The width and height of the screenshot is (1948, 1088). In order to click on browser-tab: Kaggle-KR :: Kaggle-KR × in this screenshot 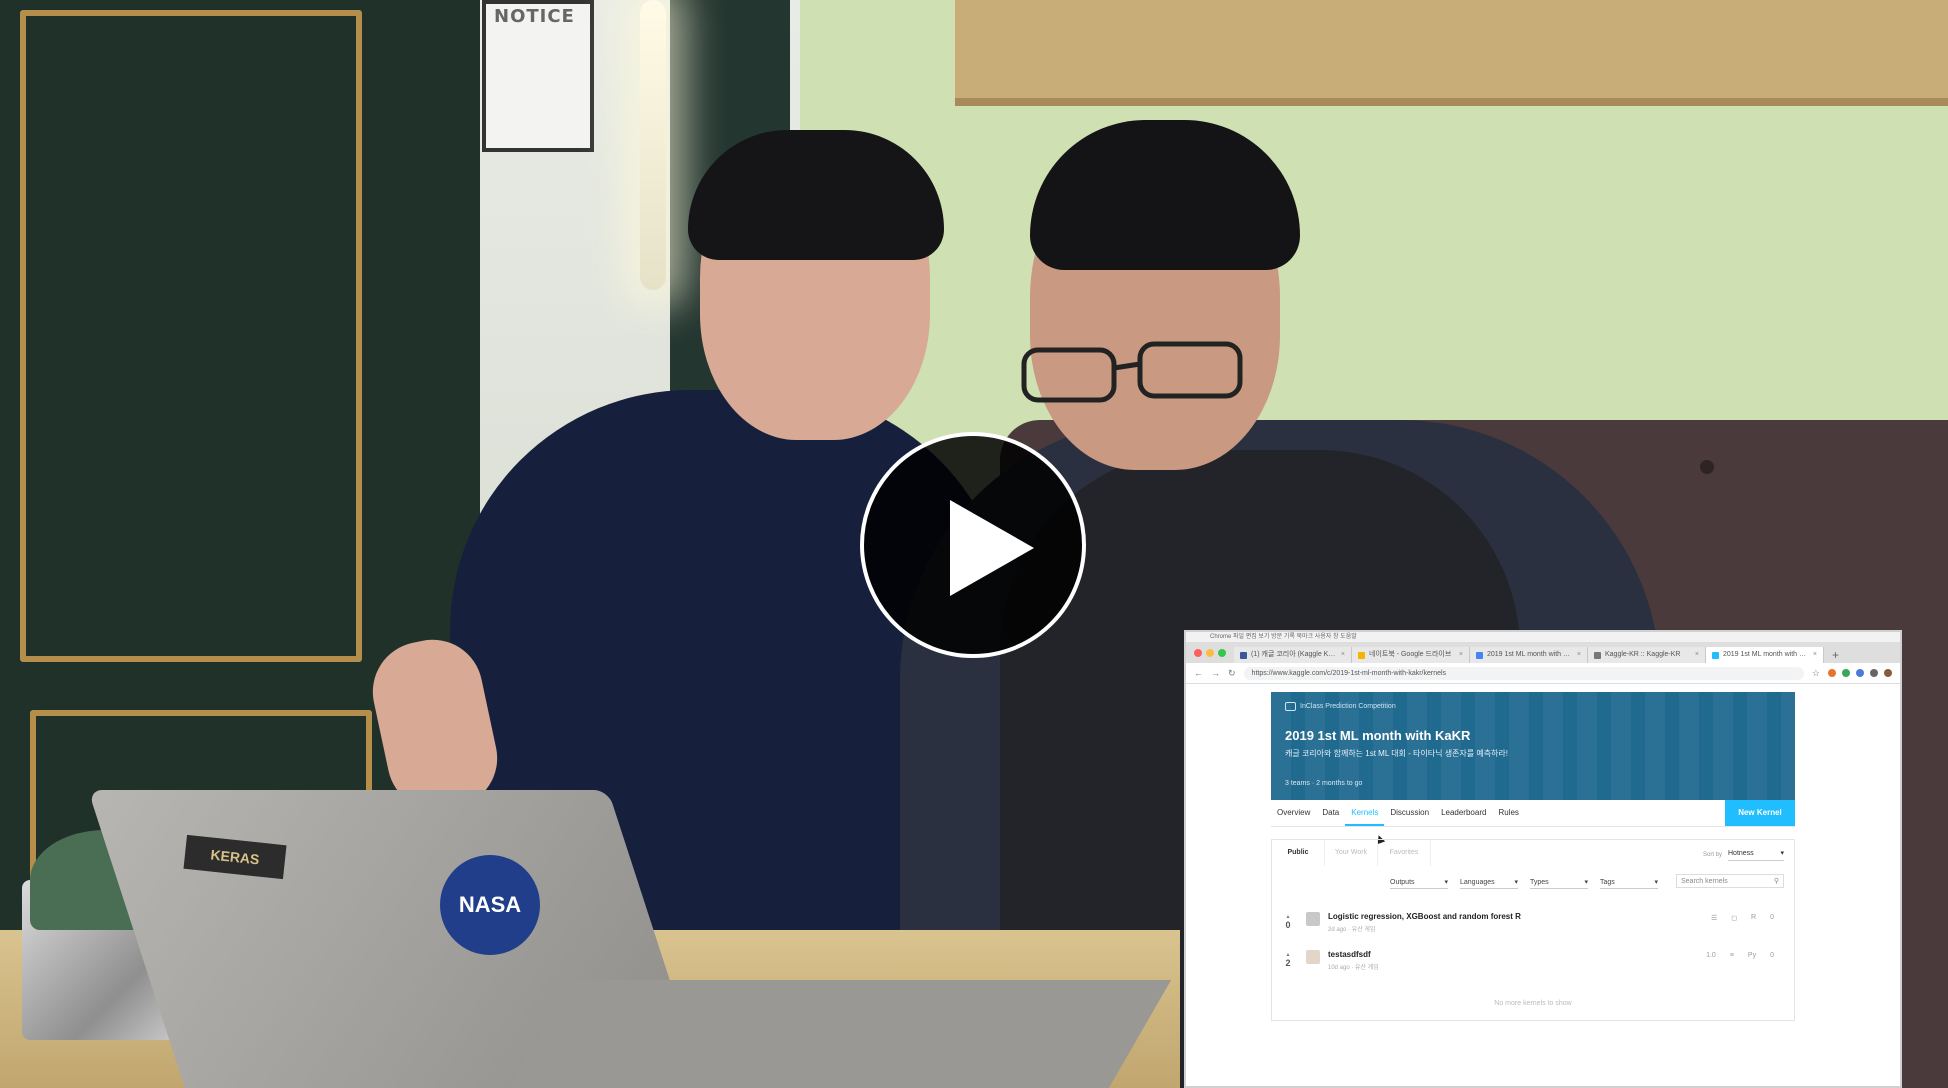, I will do `click(1647, 655)`.